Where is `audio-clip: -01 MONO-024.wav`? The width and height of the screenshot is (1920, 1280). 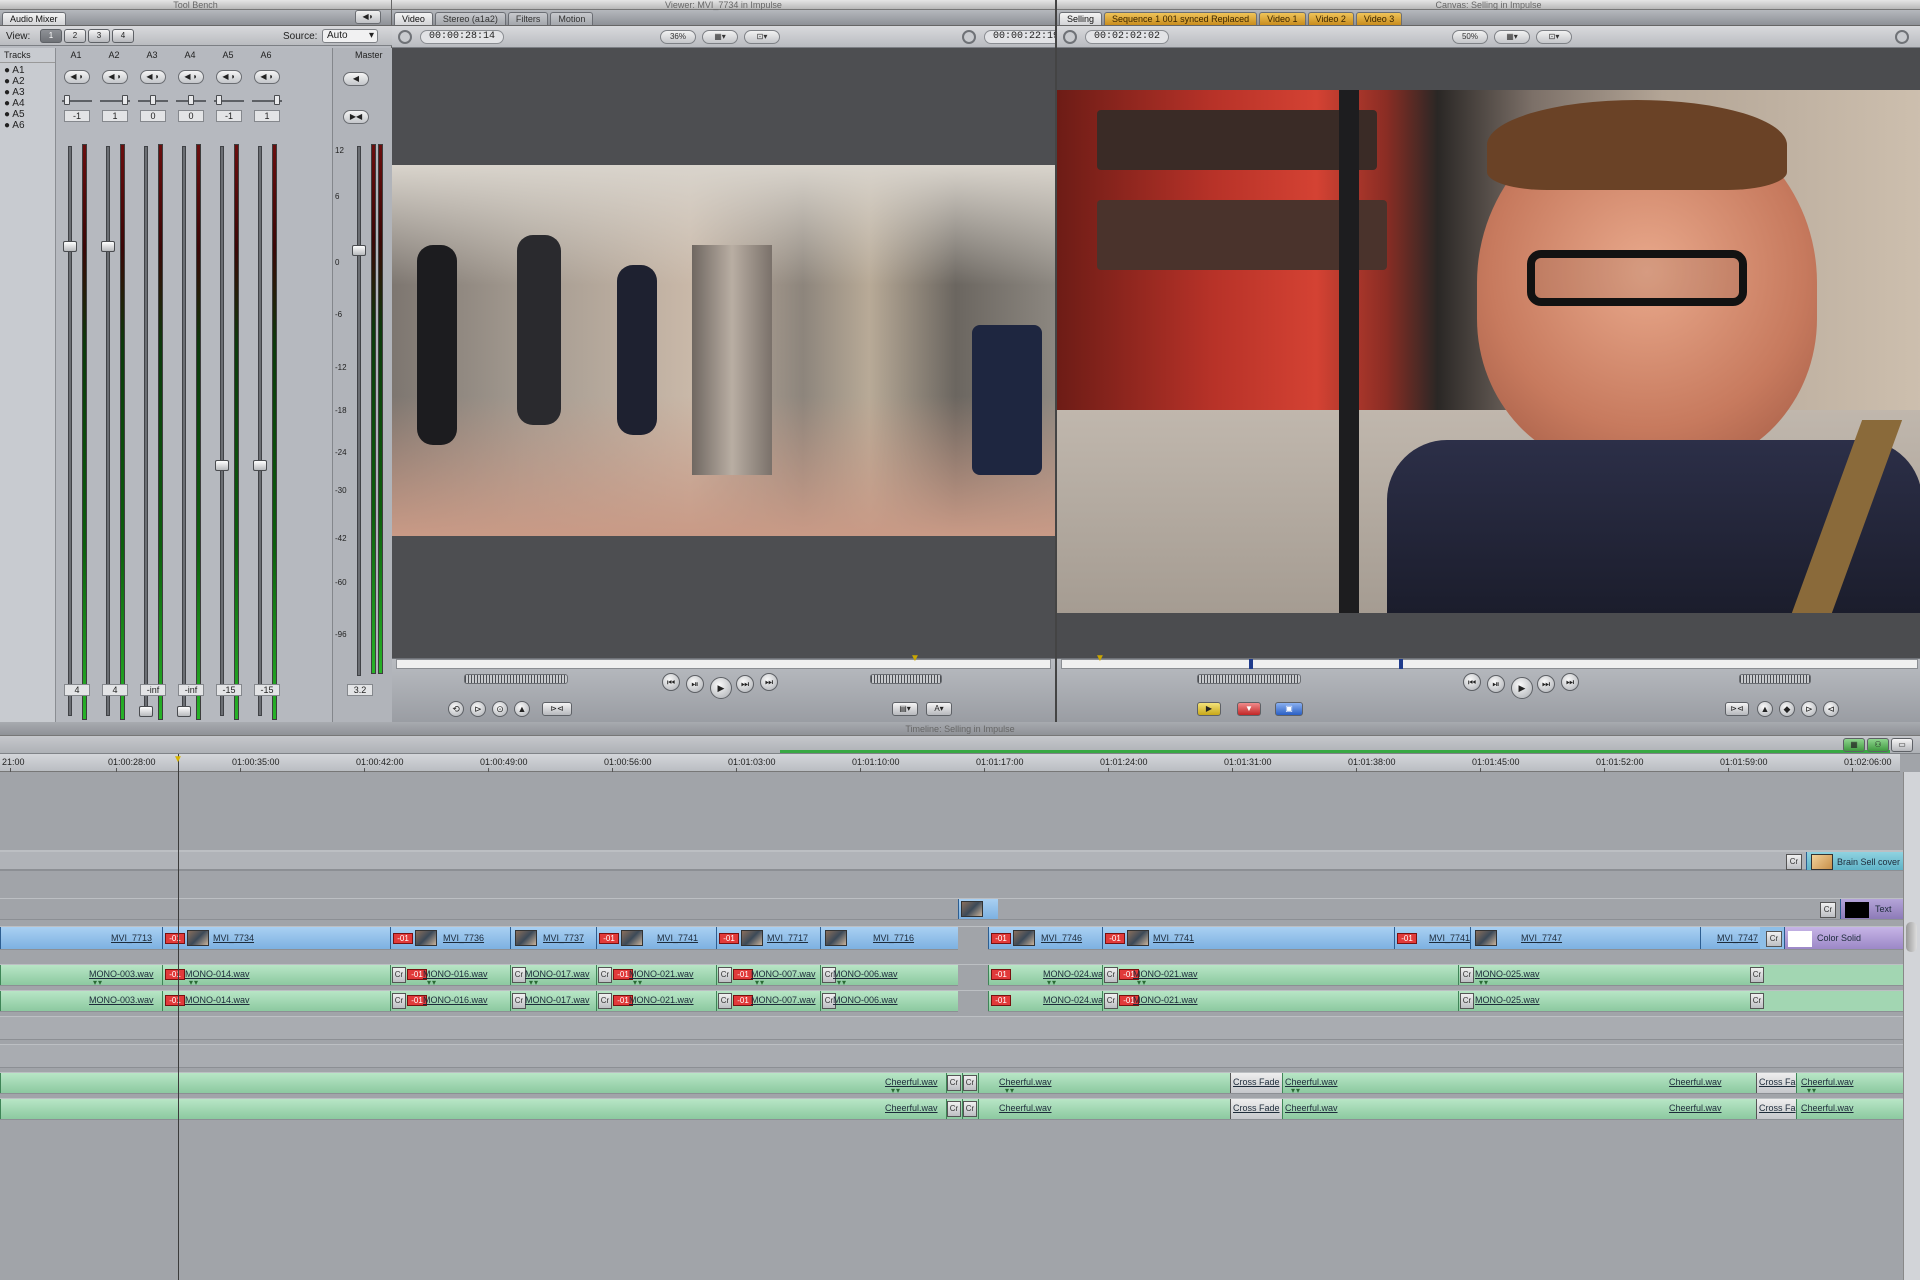 audio-clip: -01 MONO-024.wav is located at coordinates (1045, 1001).